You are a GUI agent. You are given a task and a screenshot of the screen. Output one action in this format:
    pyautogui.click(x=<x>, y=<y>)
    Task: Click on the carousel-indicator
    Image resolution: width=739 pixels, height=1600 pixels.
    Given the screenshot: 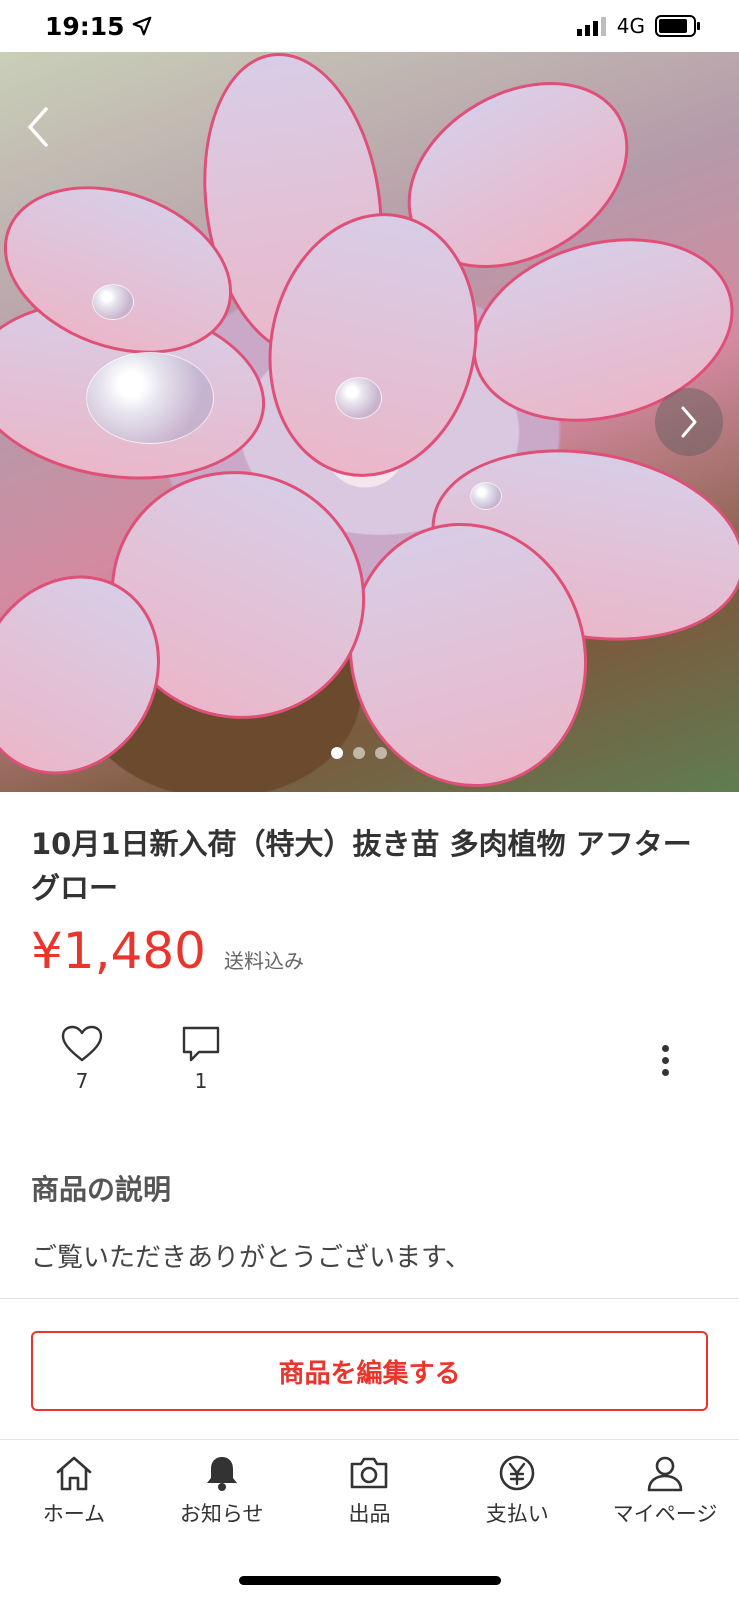 What is the action you would take?
    pyautogui.click(x=359, y=753)
    